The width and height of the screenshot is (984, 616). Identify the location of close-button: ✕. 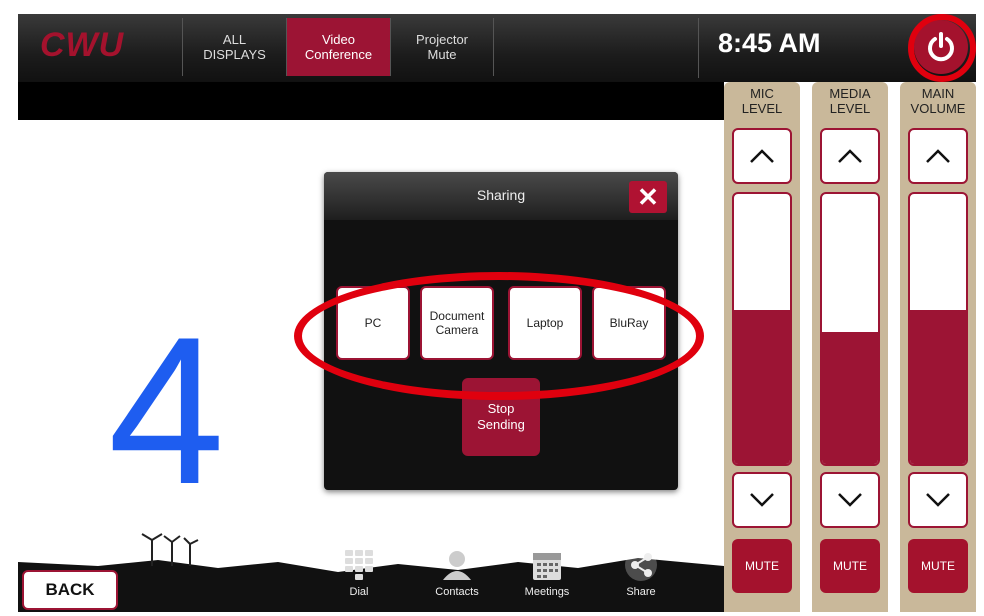
(648, 197).